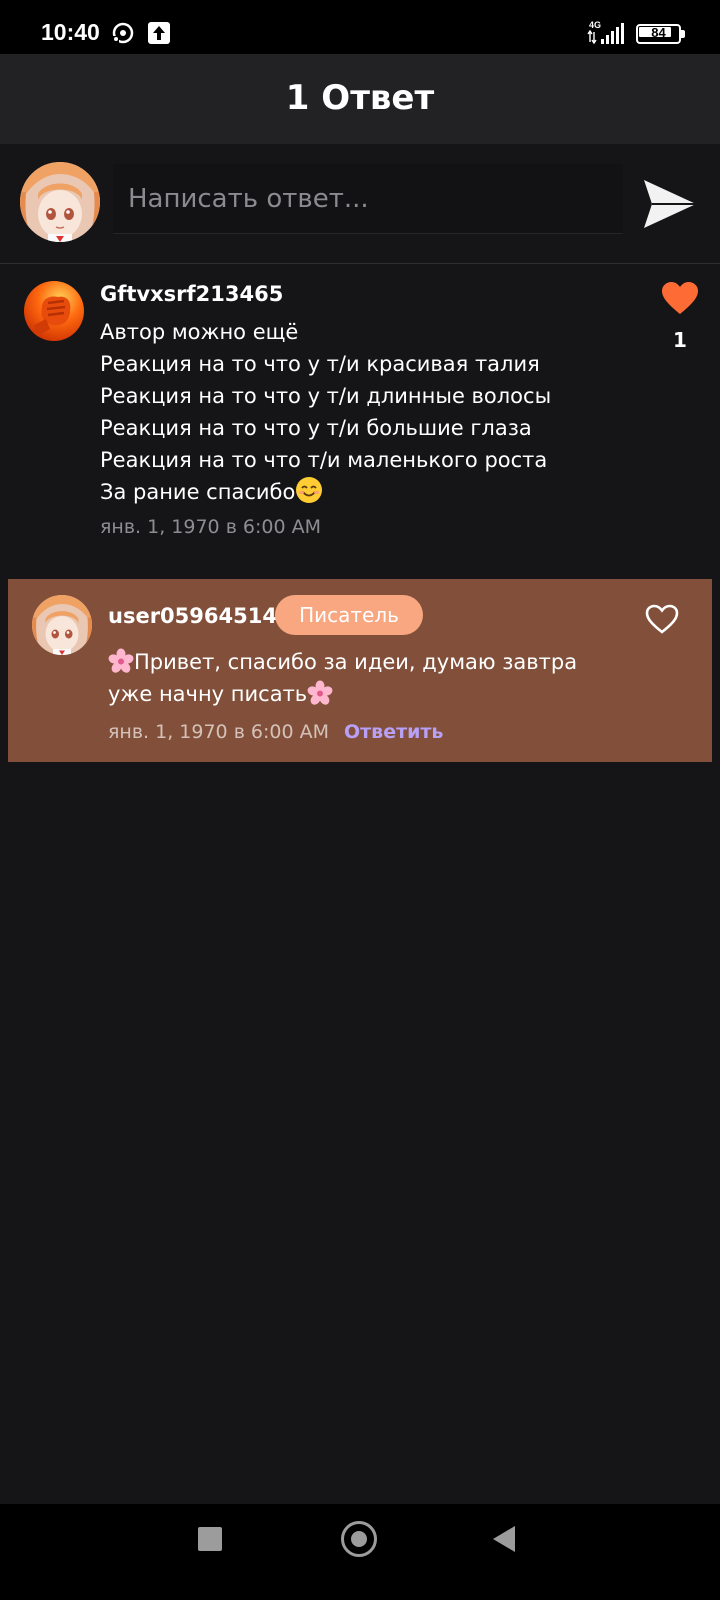 The image size is (720, 1600). I want to click on comment-author: Gftvxsrf213465, so click(191, 294).